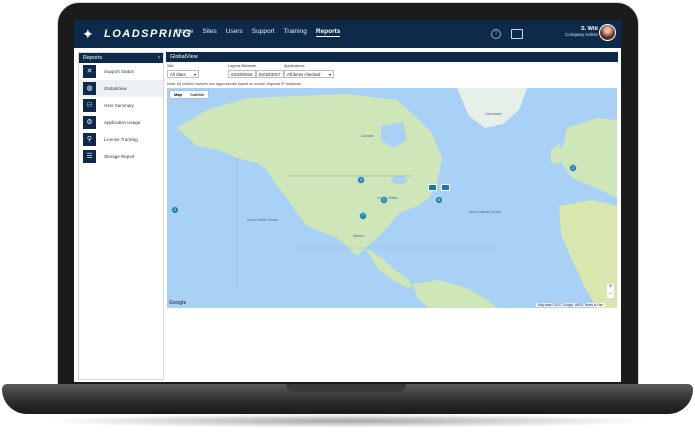 This screenshot has height=437, width=695. What do you see at coordinates (610, 287) in the screenshot?
I see `zoom-in-button: +` at bounding box center [610, 287].